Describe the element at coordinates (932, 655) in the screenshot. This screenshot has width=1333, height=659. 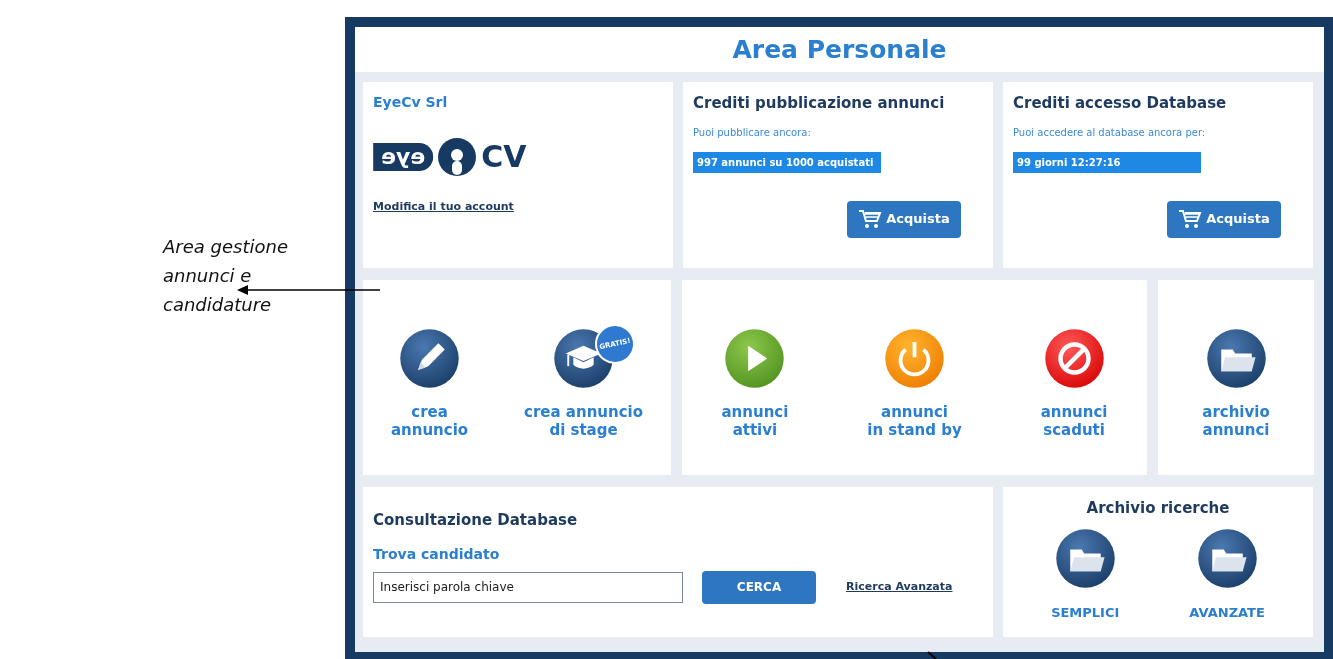
I see `leader-line` at that location.